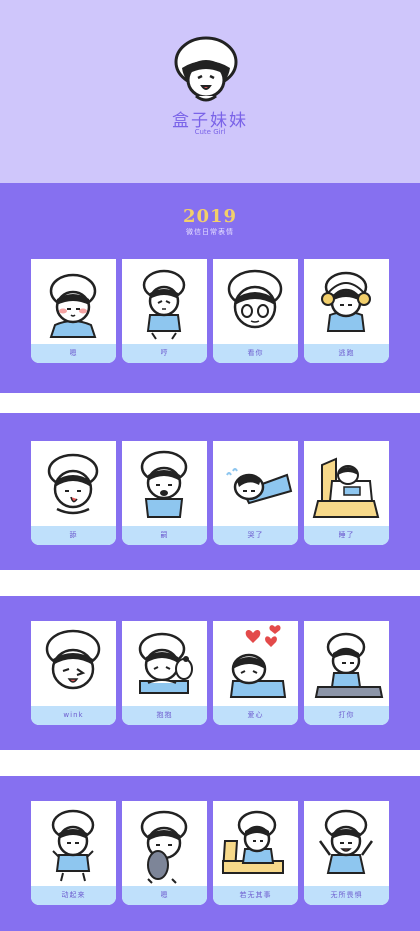 The height and width of the screenshot is (931, 420). Describe the element at coordinates (164, 353) in the screenshot. I see `sticker-label: 哼` at that location.